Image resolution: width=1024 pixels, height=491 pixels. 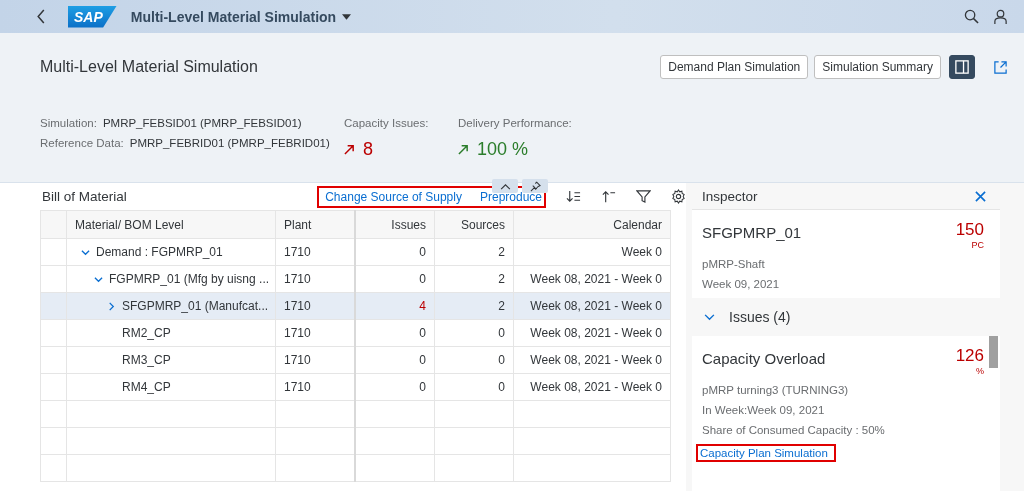 What do you see at coordinates (395, 224) in the screenshot?
I see `column-header: Issues` at bounding box center [395, 224].